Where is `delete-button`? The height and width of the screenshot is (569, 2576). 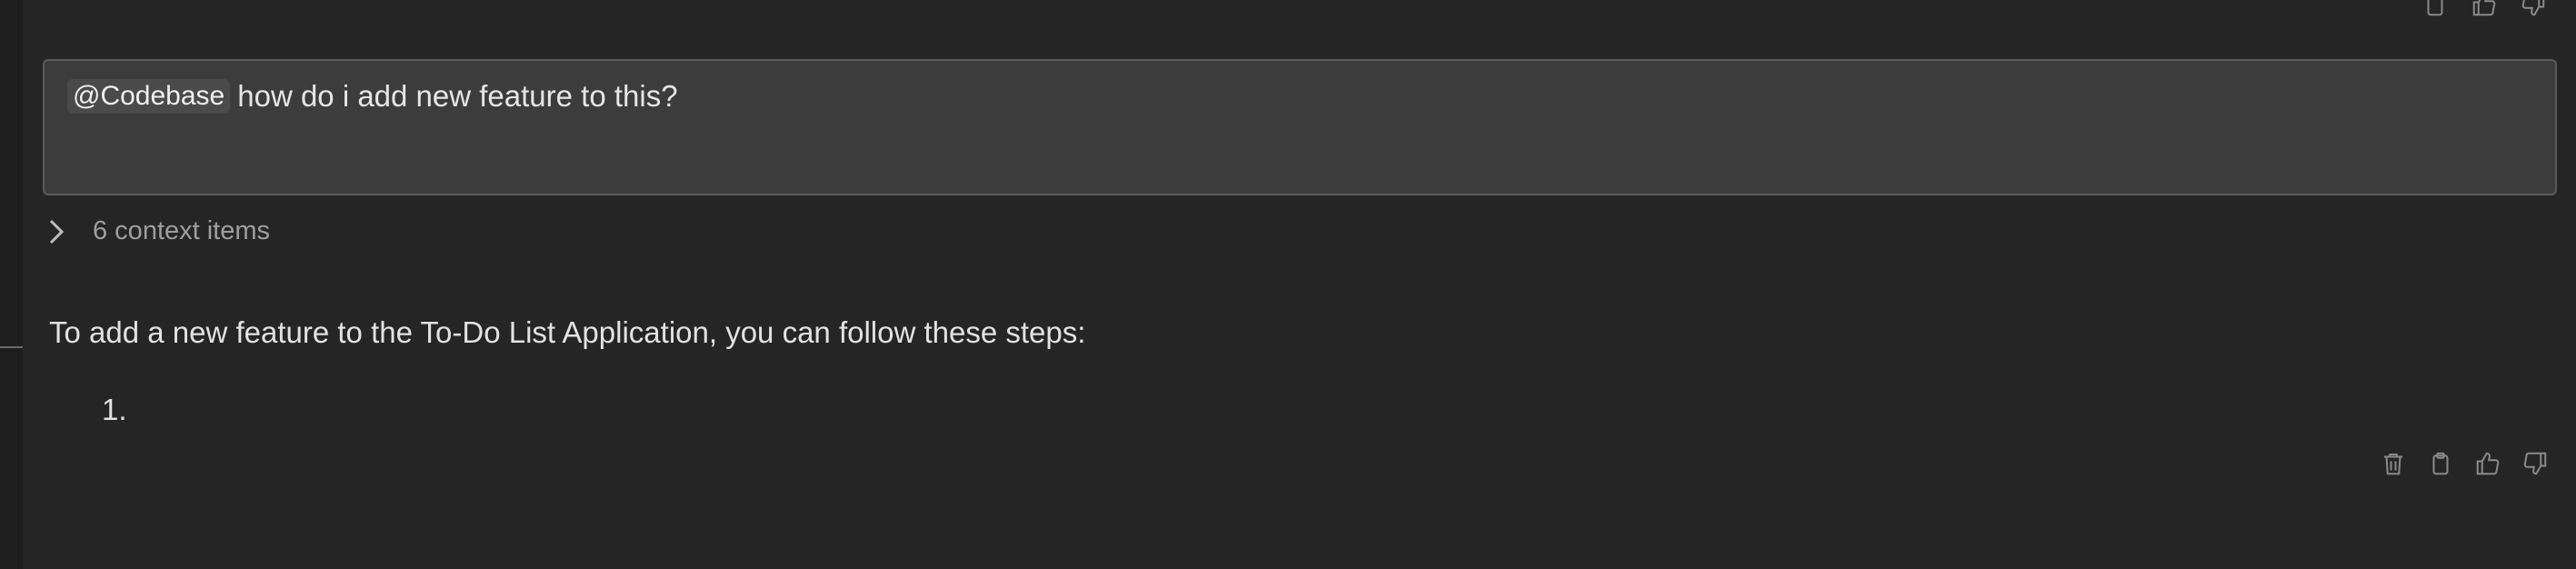 delete-button is located at coordinates (2393, 463).